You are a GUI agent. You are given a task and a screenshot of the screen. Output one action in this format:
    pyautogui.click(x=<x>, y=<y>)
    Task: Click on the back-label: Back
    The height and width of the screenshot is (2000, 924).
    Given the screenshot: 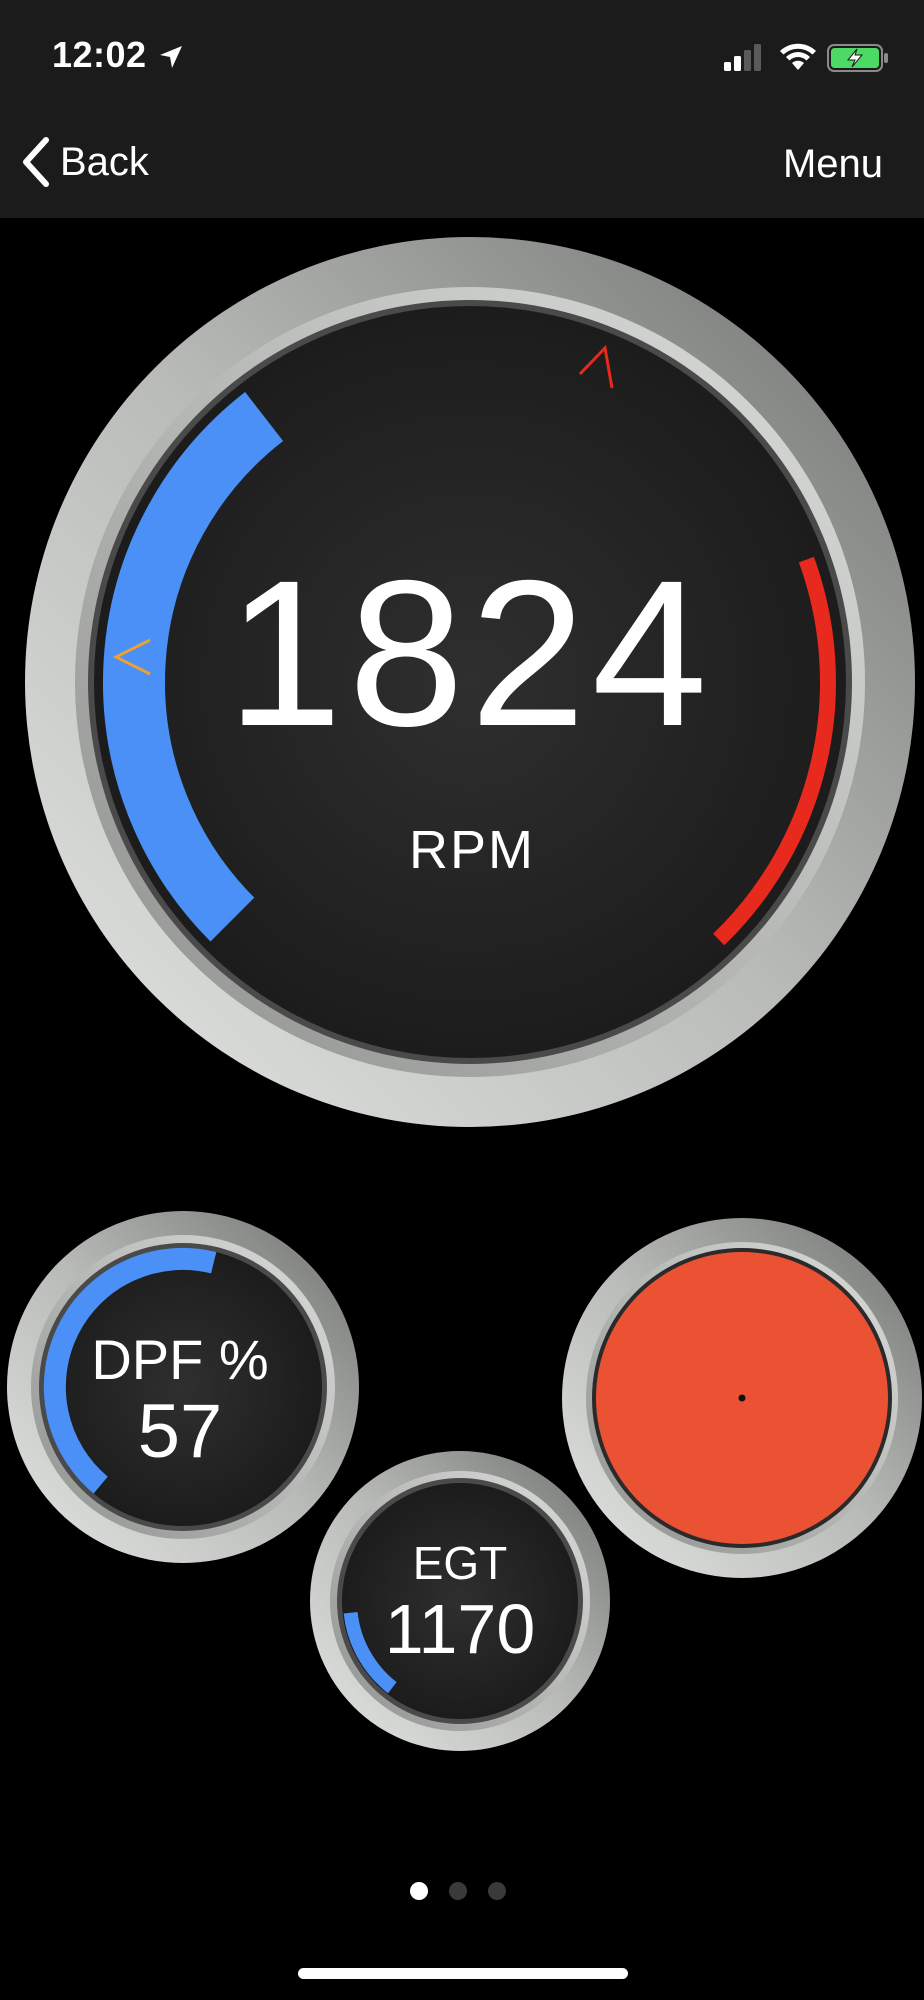 What is the action you would take?
    pyautogui.click(x=104, y=161)
    